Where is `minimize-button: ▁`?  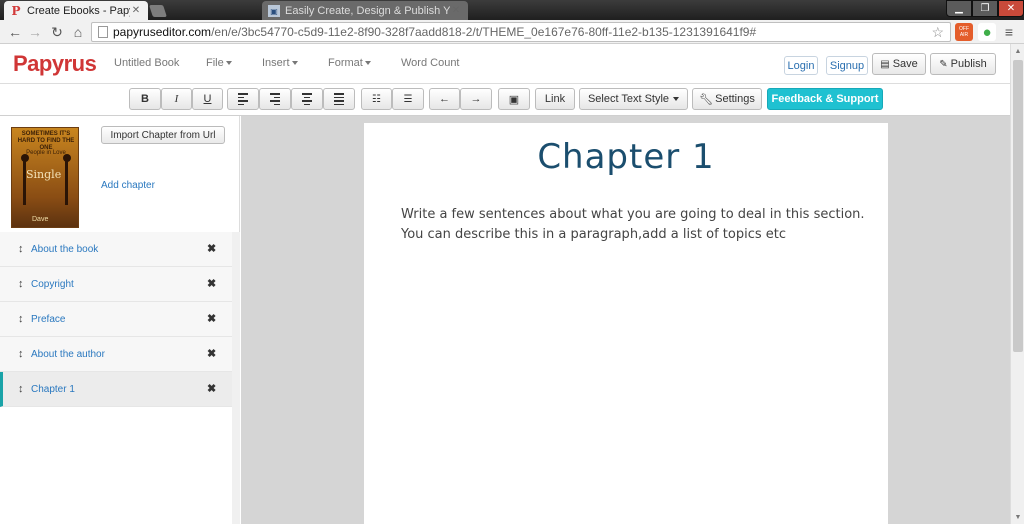
minimize-button: ▁ is located at coordinates (959, 8).